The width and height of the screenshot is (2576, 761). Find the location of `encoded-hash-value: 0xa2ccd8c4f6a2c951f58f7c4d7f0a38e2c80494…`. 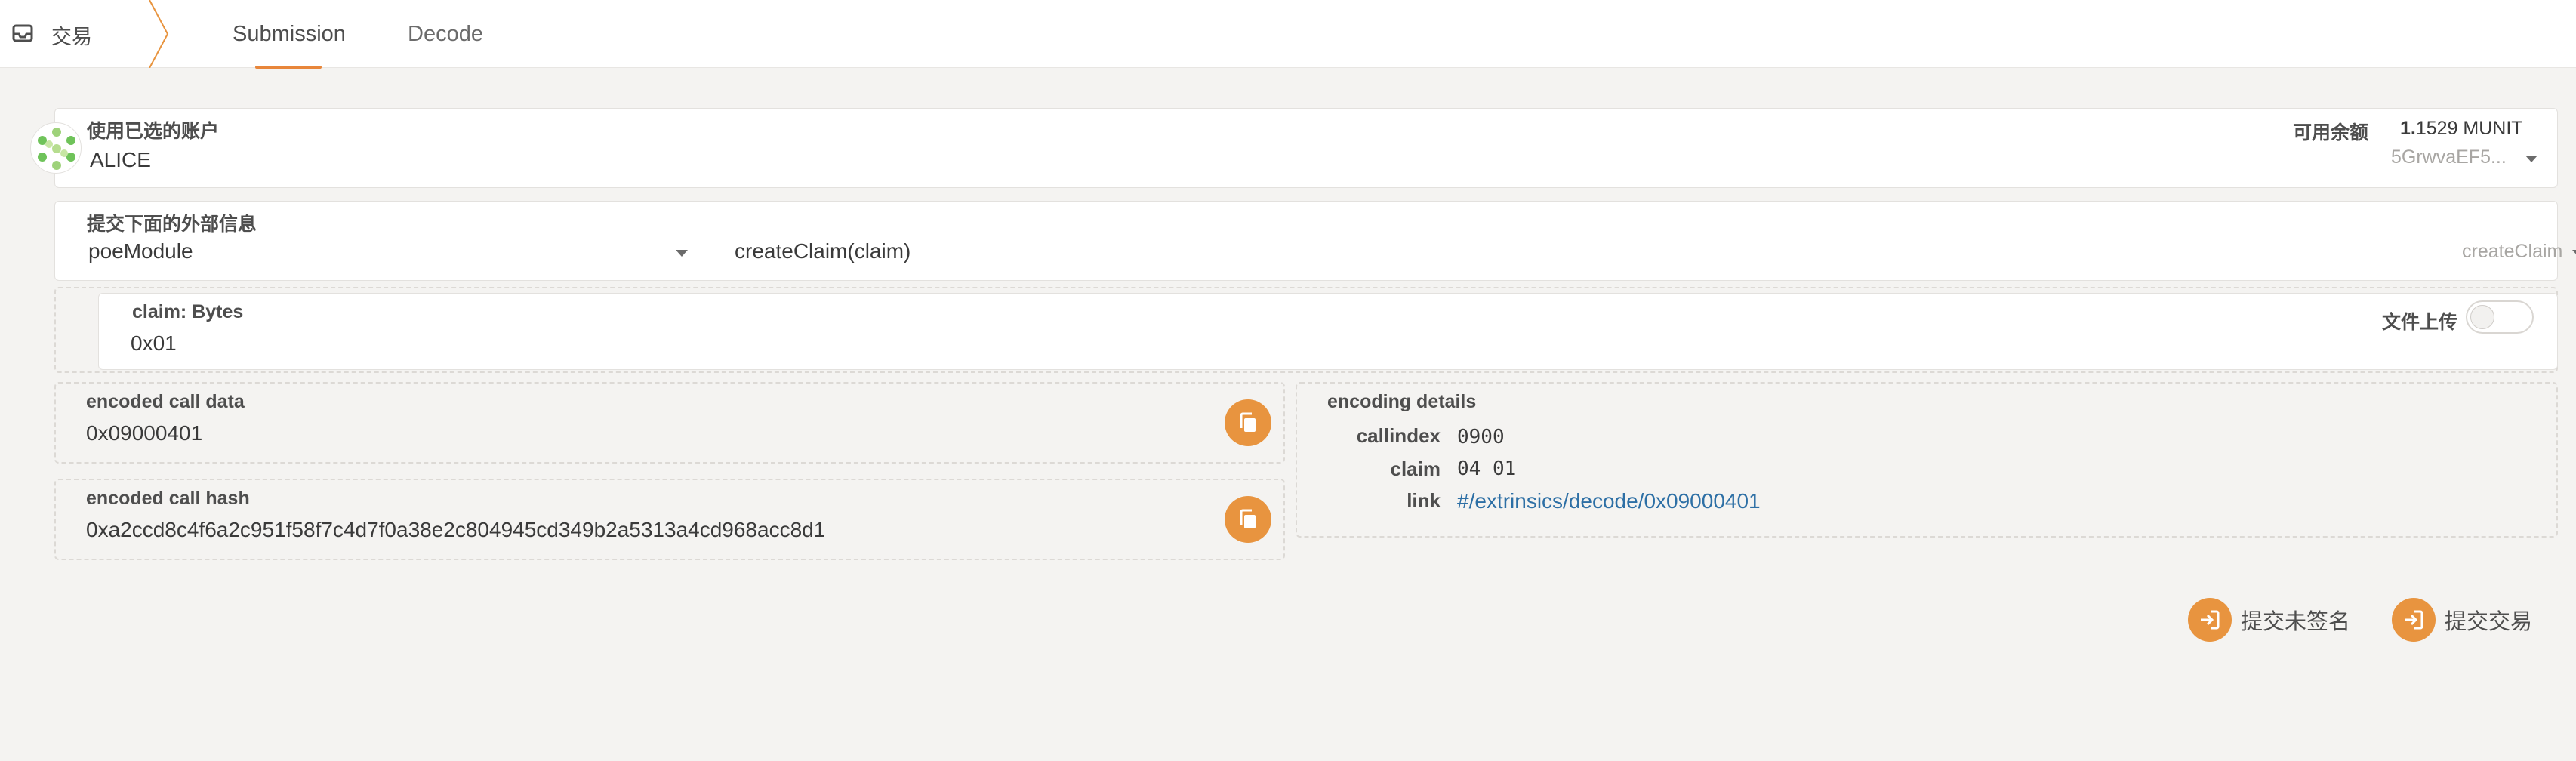

encoded-hash-value: 0xa2ccd8c4f6a2c951f58f7c4d7f0a38e2c80494… is located at coordinates (456, 529).